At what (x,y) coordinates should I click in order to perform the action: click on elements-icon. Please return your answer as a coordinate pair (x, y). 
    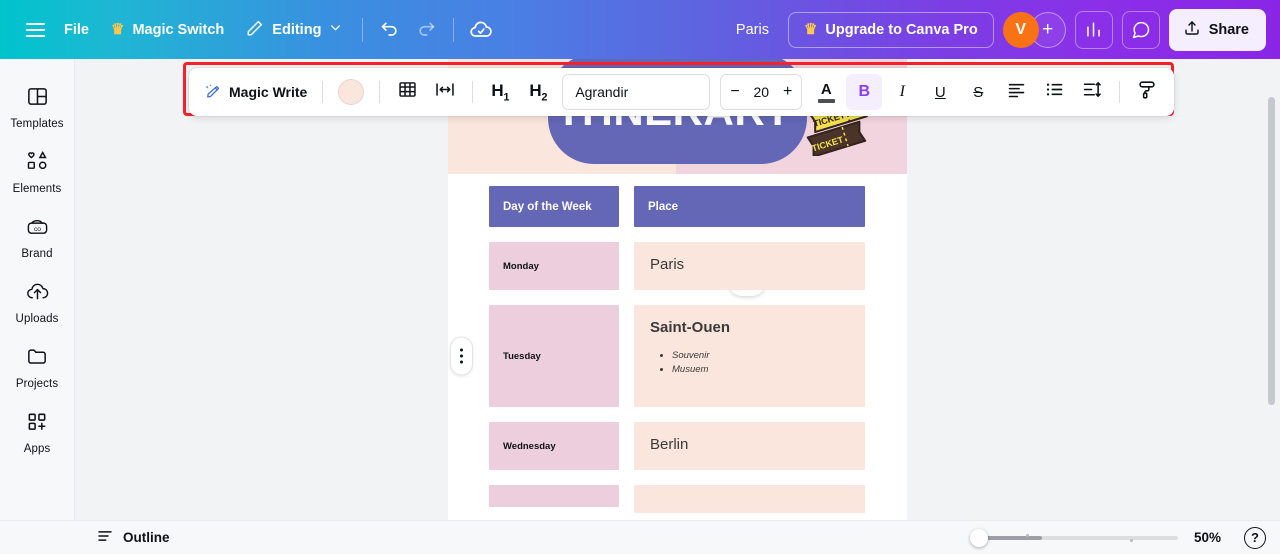
    Looking at the image, I should click on (37, 164).